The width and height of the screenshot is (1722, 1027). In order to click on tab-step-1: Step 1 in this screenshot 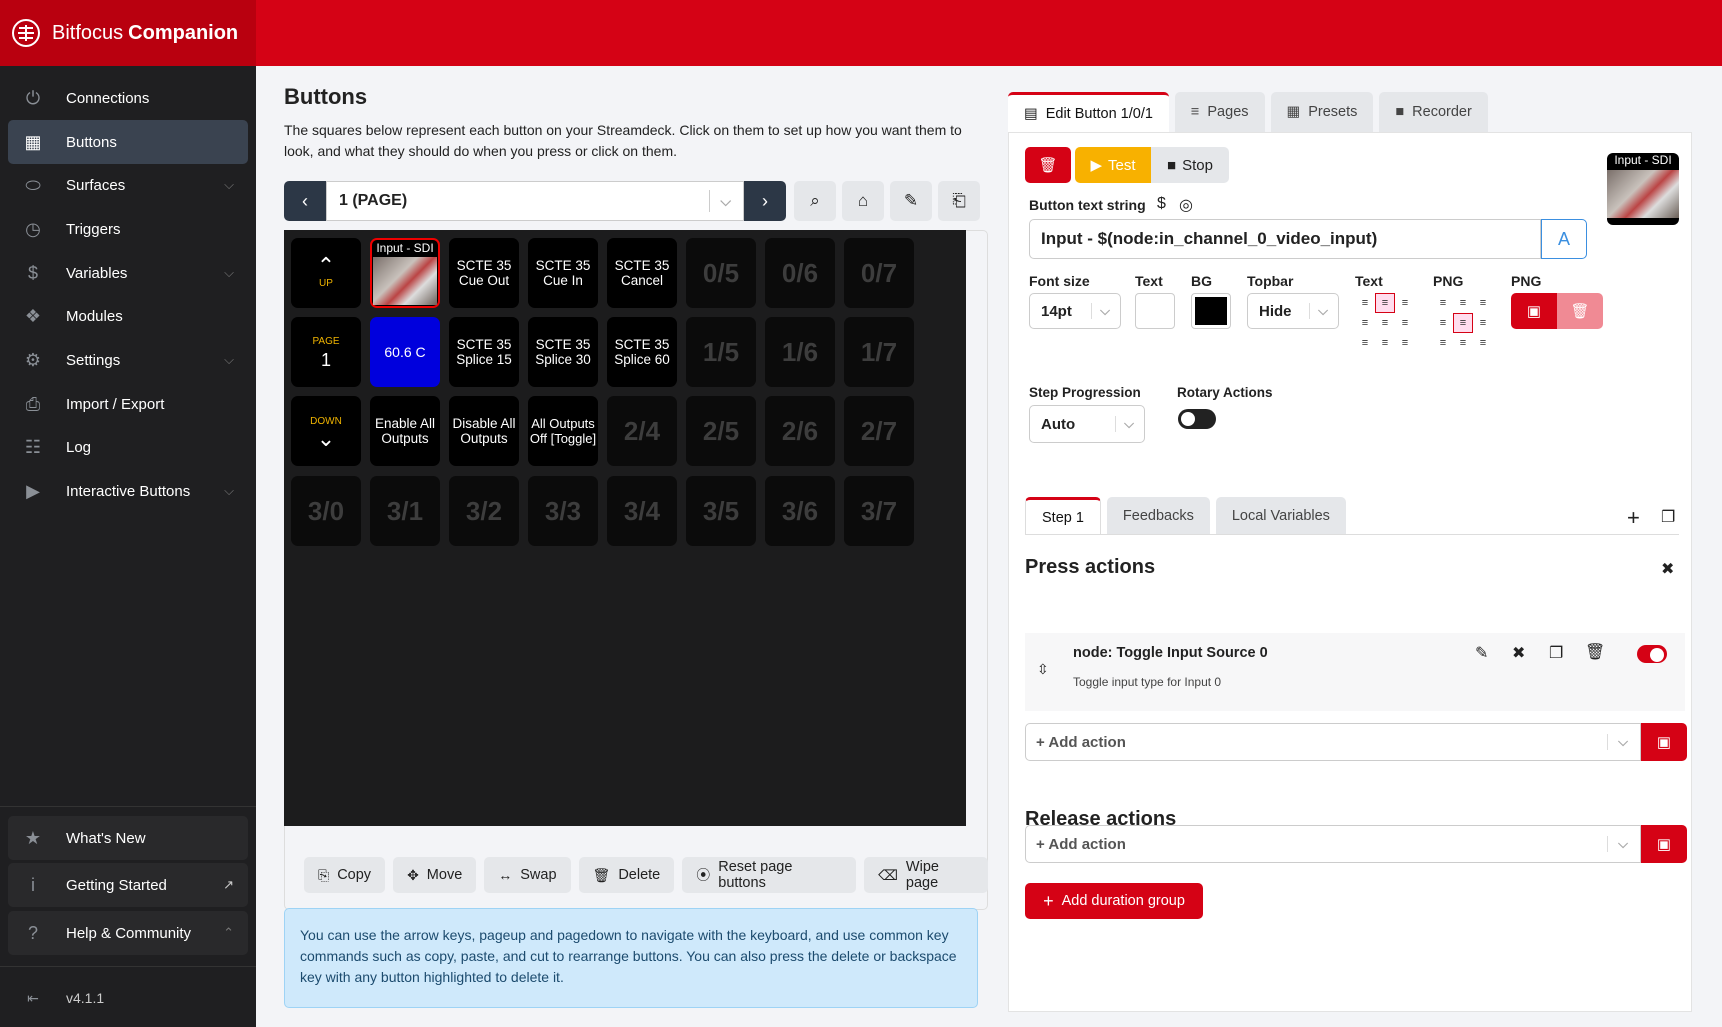, I will do `click(1063, 516)`.